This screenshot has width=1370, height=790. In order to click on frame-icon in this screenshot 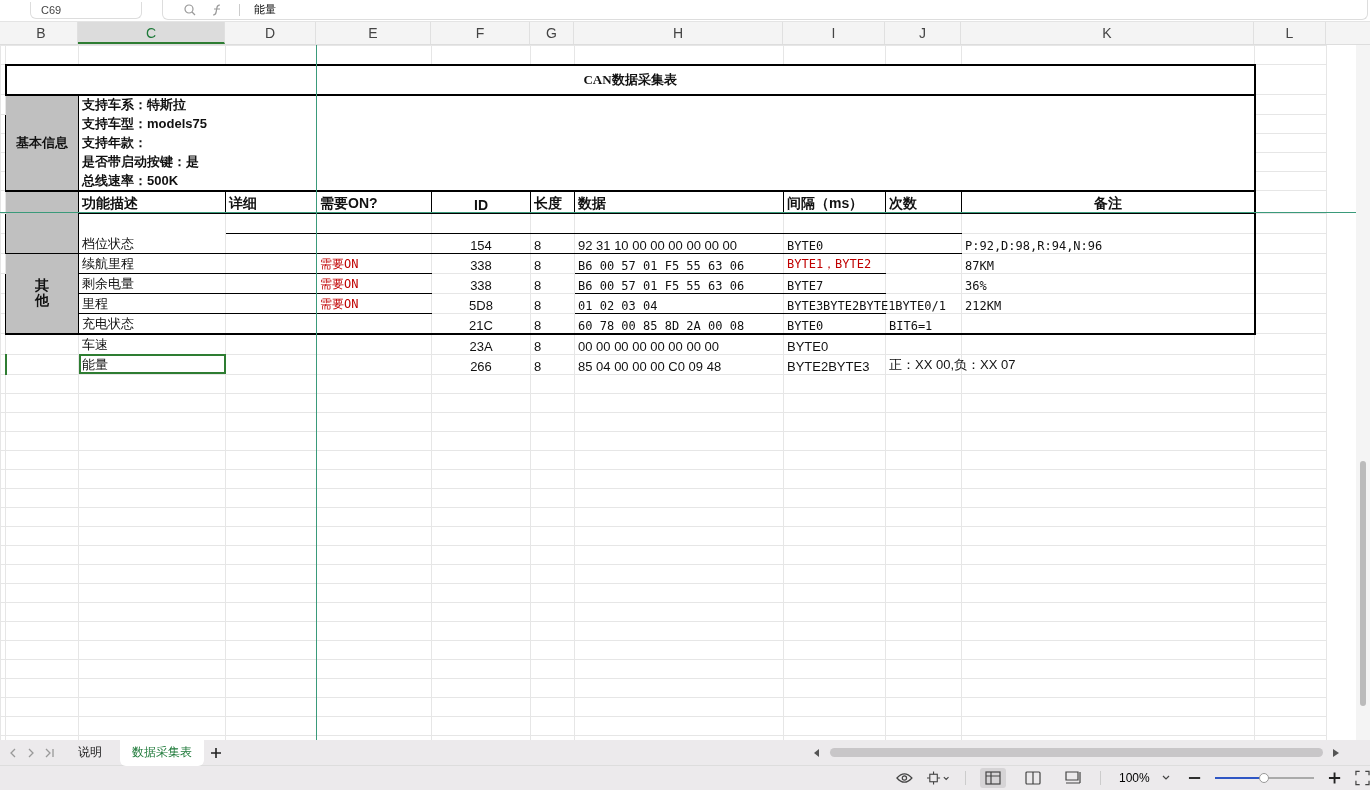, I will do `click(939, 778)`.